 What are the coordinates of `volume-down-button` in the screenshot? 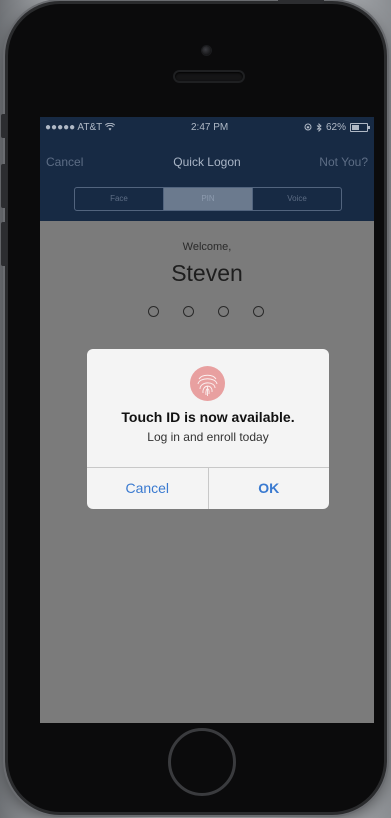 It's located at (4, 244).